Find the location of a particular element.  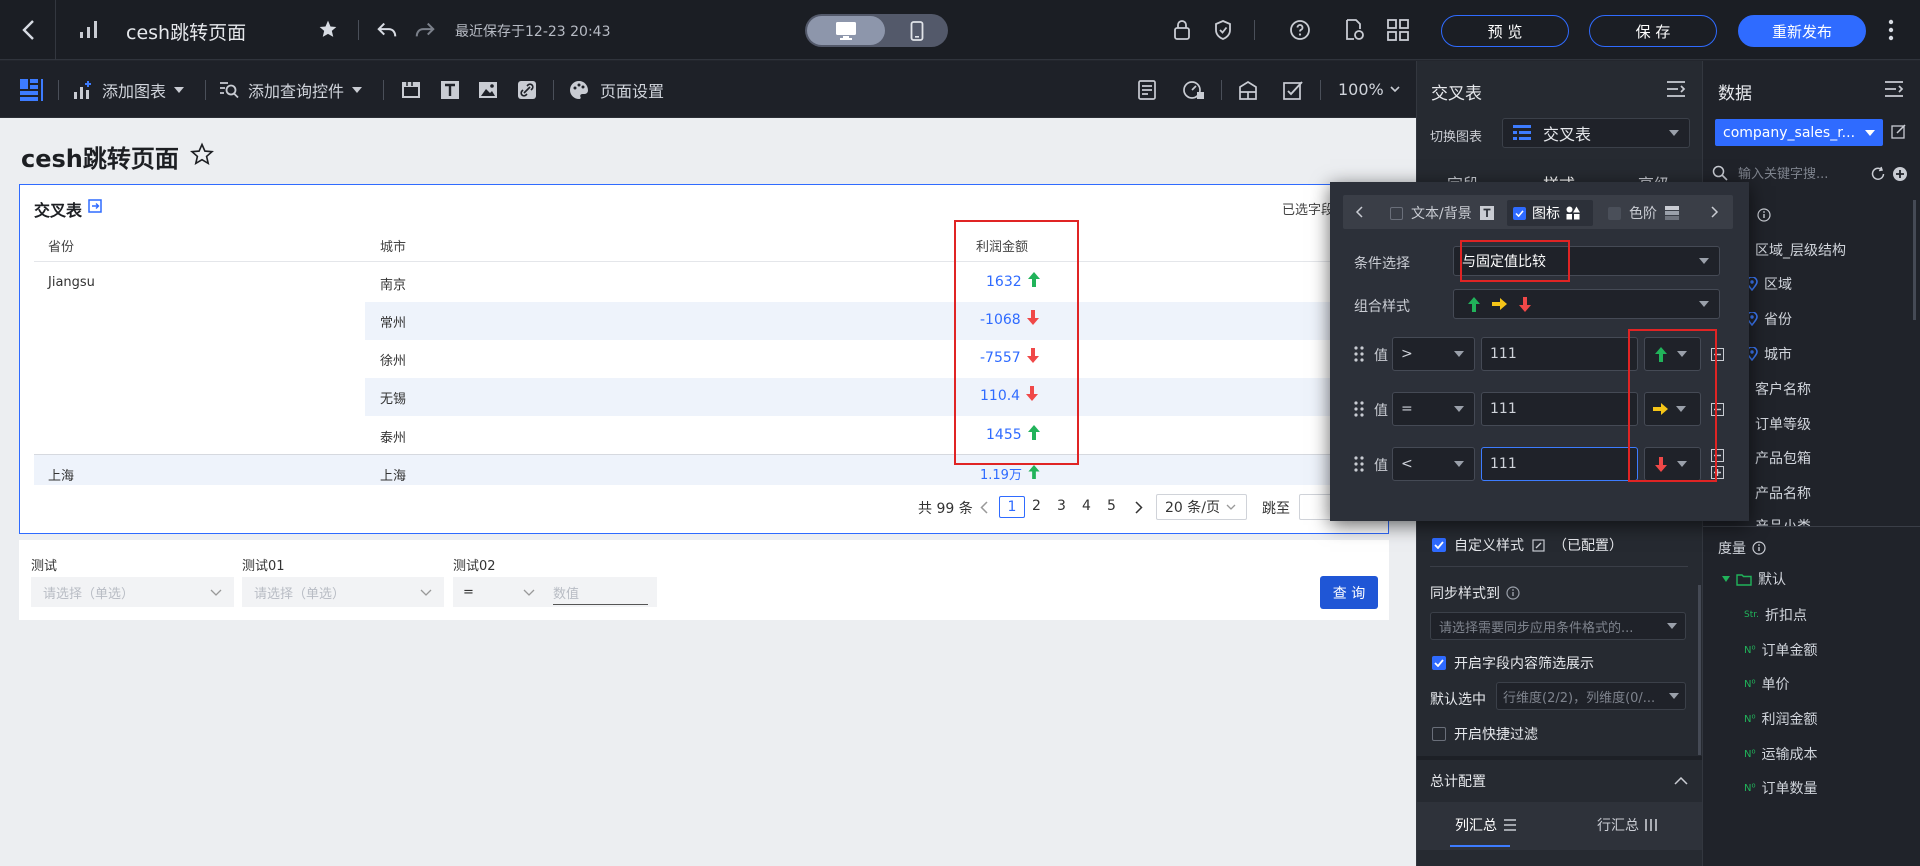

page-settings-button: 页面设置 is located at coordinates (616, 90).